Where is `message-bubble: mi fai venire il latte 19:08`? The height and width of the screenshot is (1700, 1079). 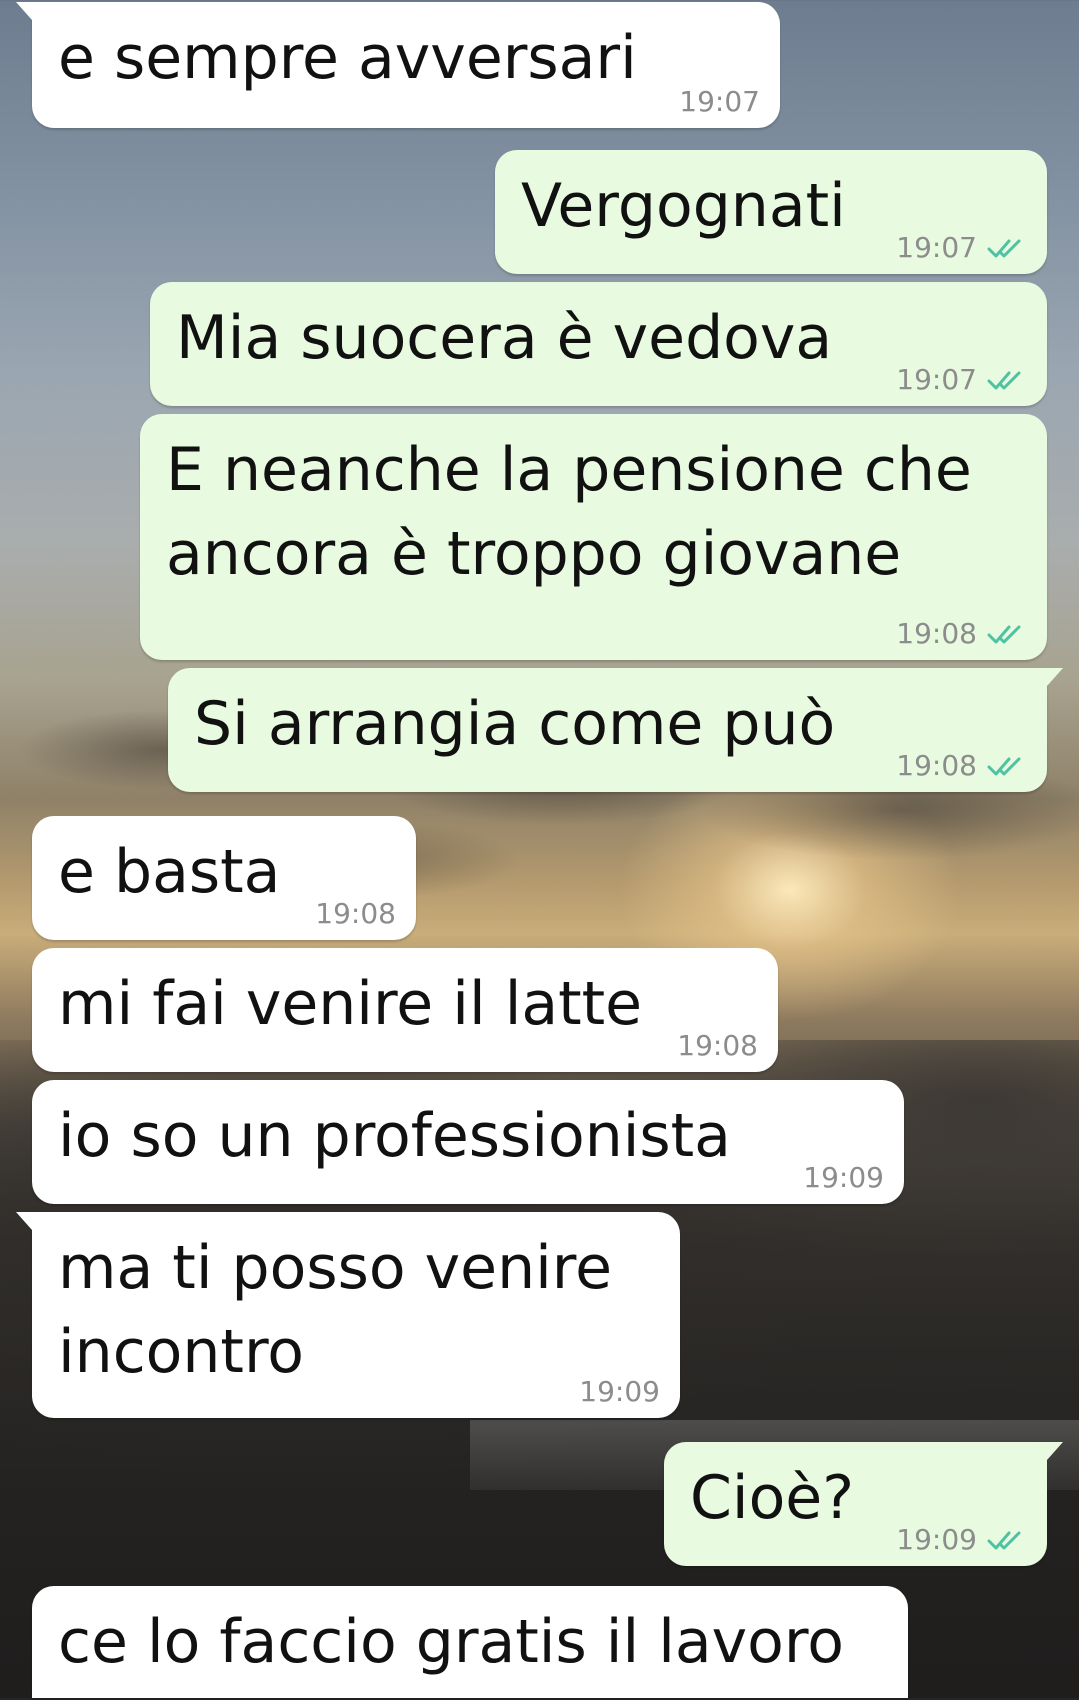 message-bubble: mi fai venire il latte 19:08 is located at coordinates (405, 1010).